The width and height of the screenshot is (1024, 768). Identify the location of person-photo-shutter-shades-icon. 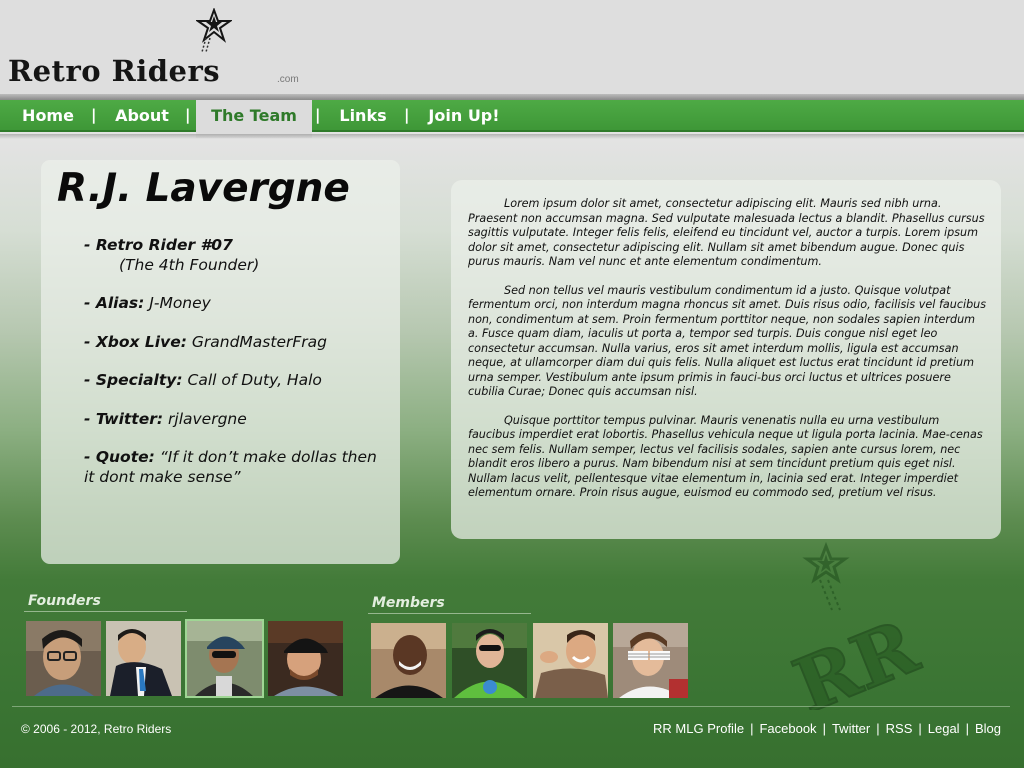
(650, 660).